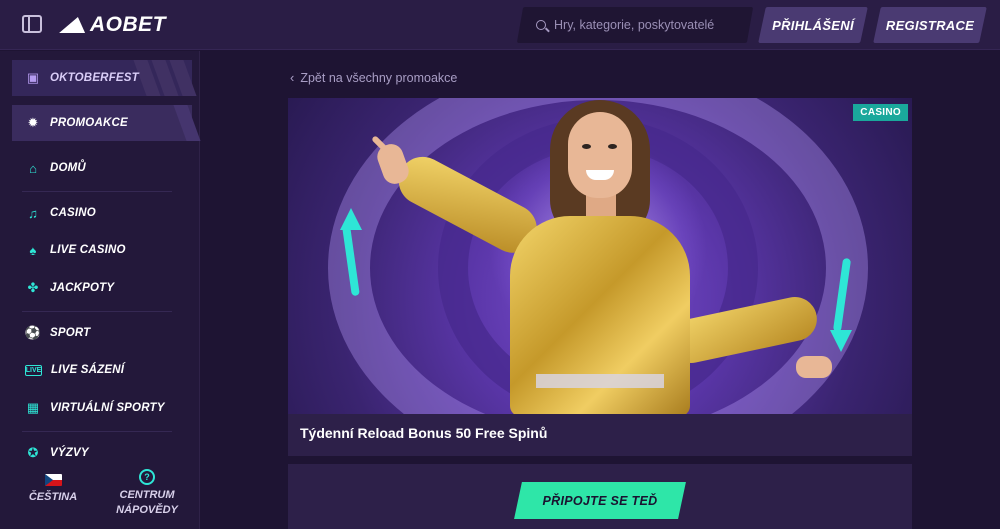  Describe the element at coordinates (33, 287) in the screenshot. I see `clover-icon: ✤` at that location.